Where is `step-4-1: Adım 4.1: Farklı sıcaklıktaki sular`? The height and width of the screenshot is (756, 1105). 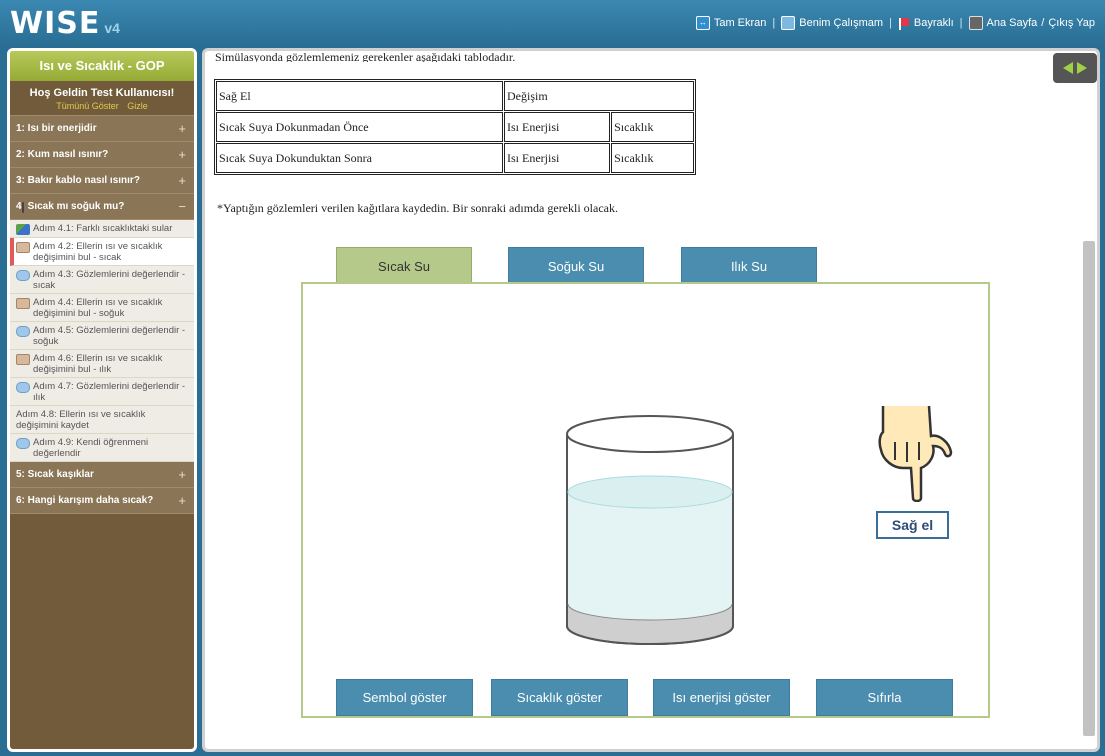
step-4-1: Adım 4.1: Farklı sıcaklıktaki sular is located at coordinates (102, 229).